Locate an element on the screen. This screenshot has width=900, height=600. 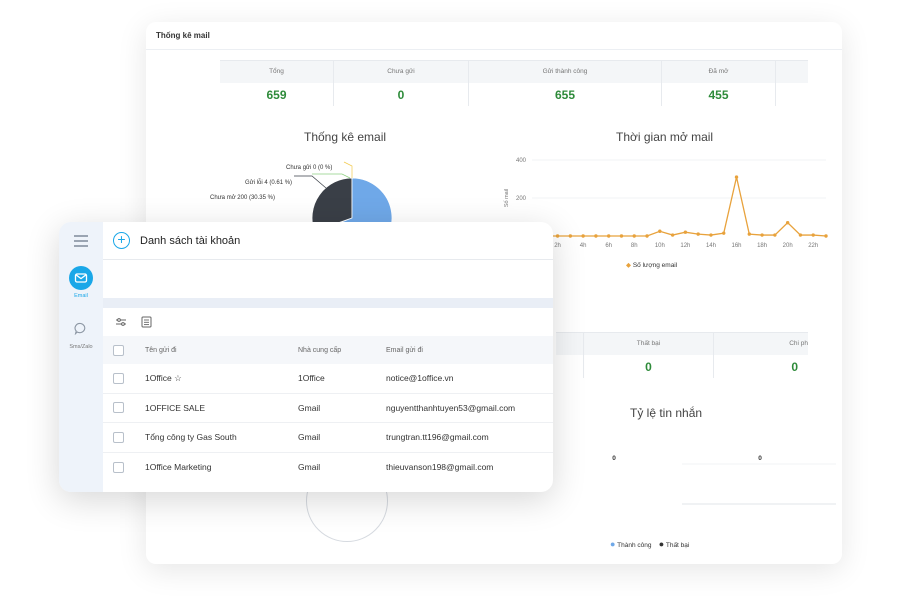
add-account-button: + is located at coordinates (121, 240).